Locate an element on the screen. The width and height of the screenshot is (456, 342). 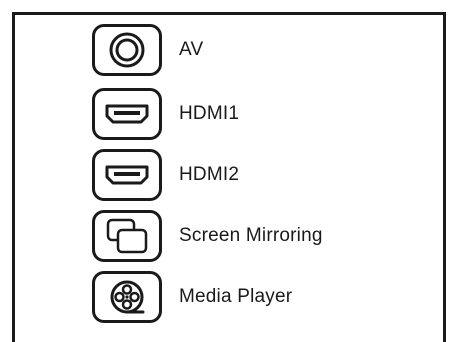
source-item-av: AV is located at coordinates (257, 50).